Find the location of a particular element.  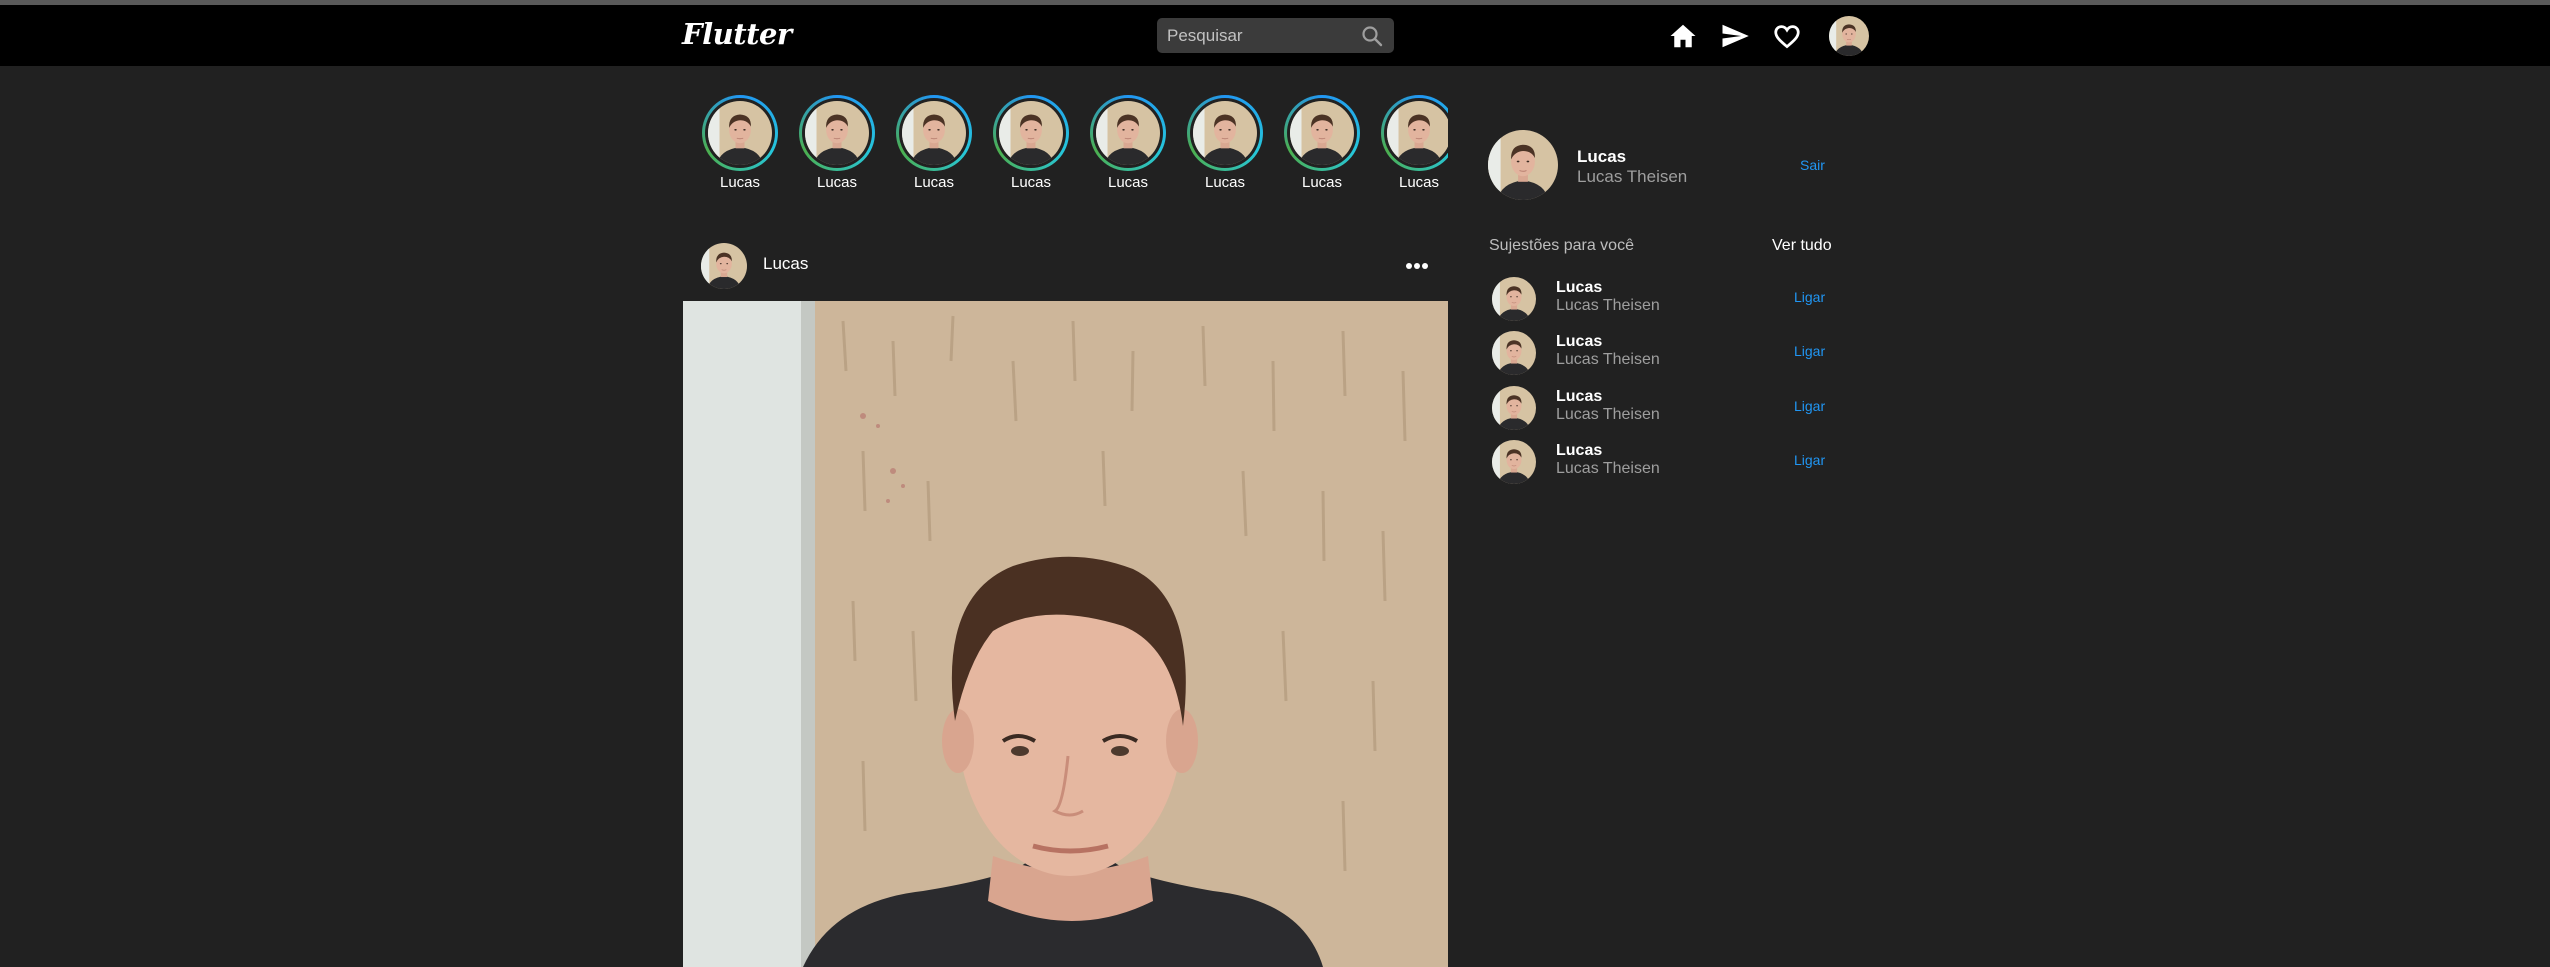

post-header: Lucas is located at coordinates (1065, 270).